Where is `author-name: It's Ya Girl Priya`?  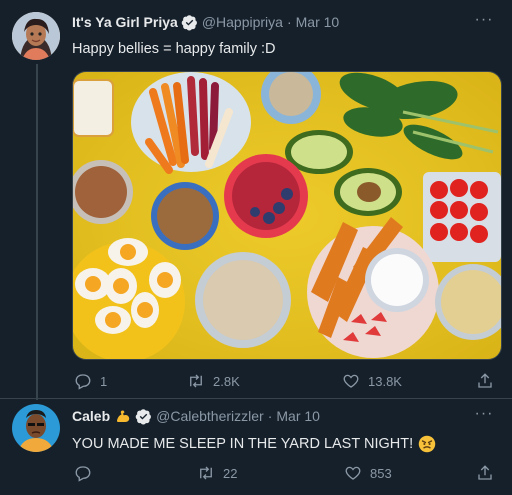
author-name: It's Ya Girl Priya is located at coordinates (125, 22).